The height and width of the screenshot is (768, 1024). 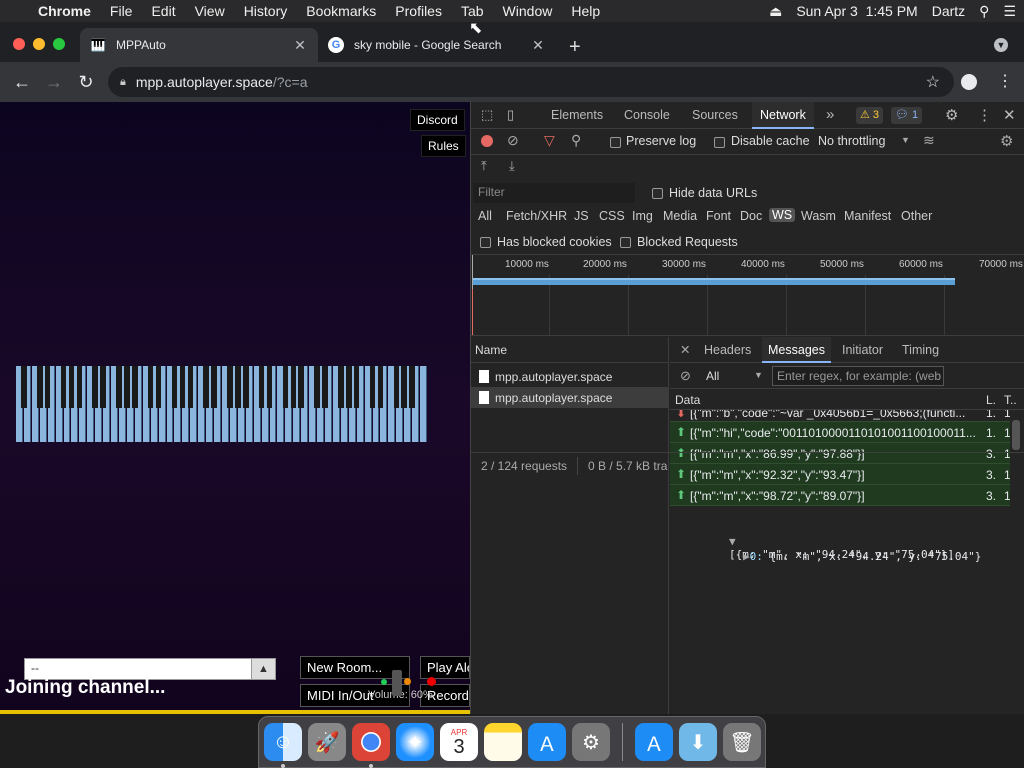 I want to click on type-js: JS, so click(x=581, y=216).